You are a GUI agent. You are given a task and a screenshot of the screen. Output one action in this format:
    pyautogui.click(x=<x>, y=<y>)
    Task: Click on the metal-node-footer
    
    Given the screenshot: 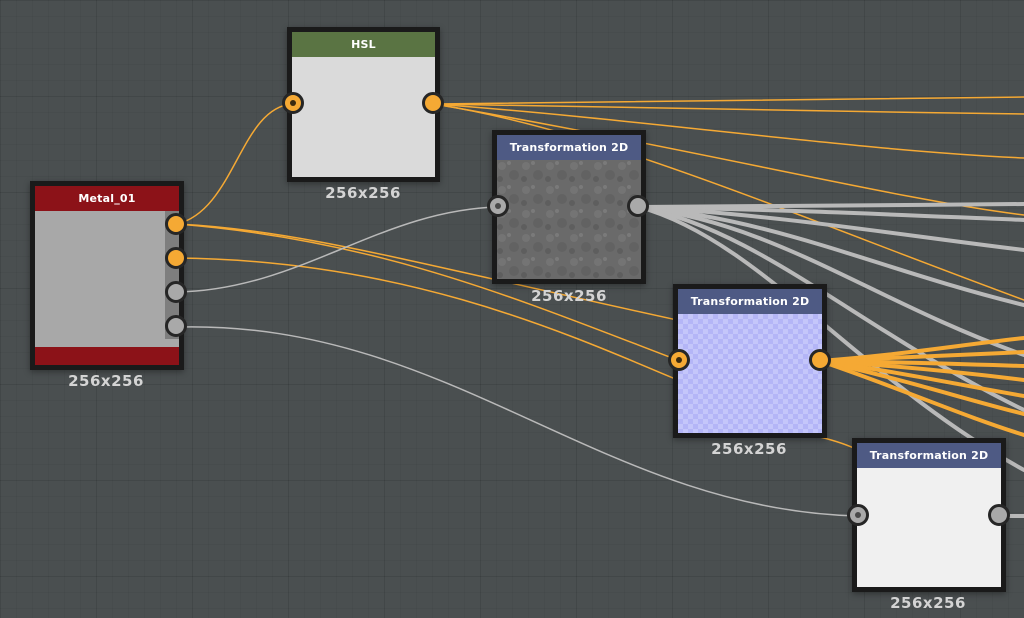 What is the action you would take?
    pyautogui.click(x=107, y=356)
    